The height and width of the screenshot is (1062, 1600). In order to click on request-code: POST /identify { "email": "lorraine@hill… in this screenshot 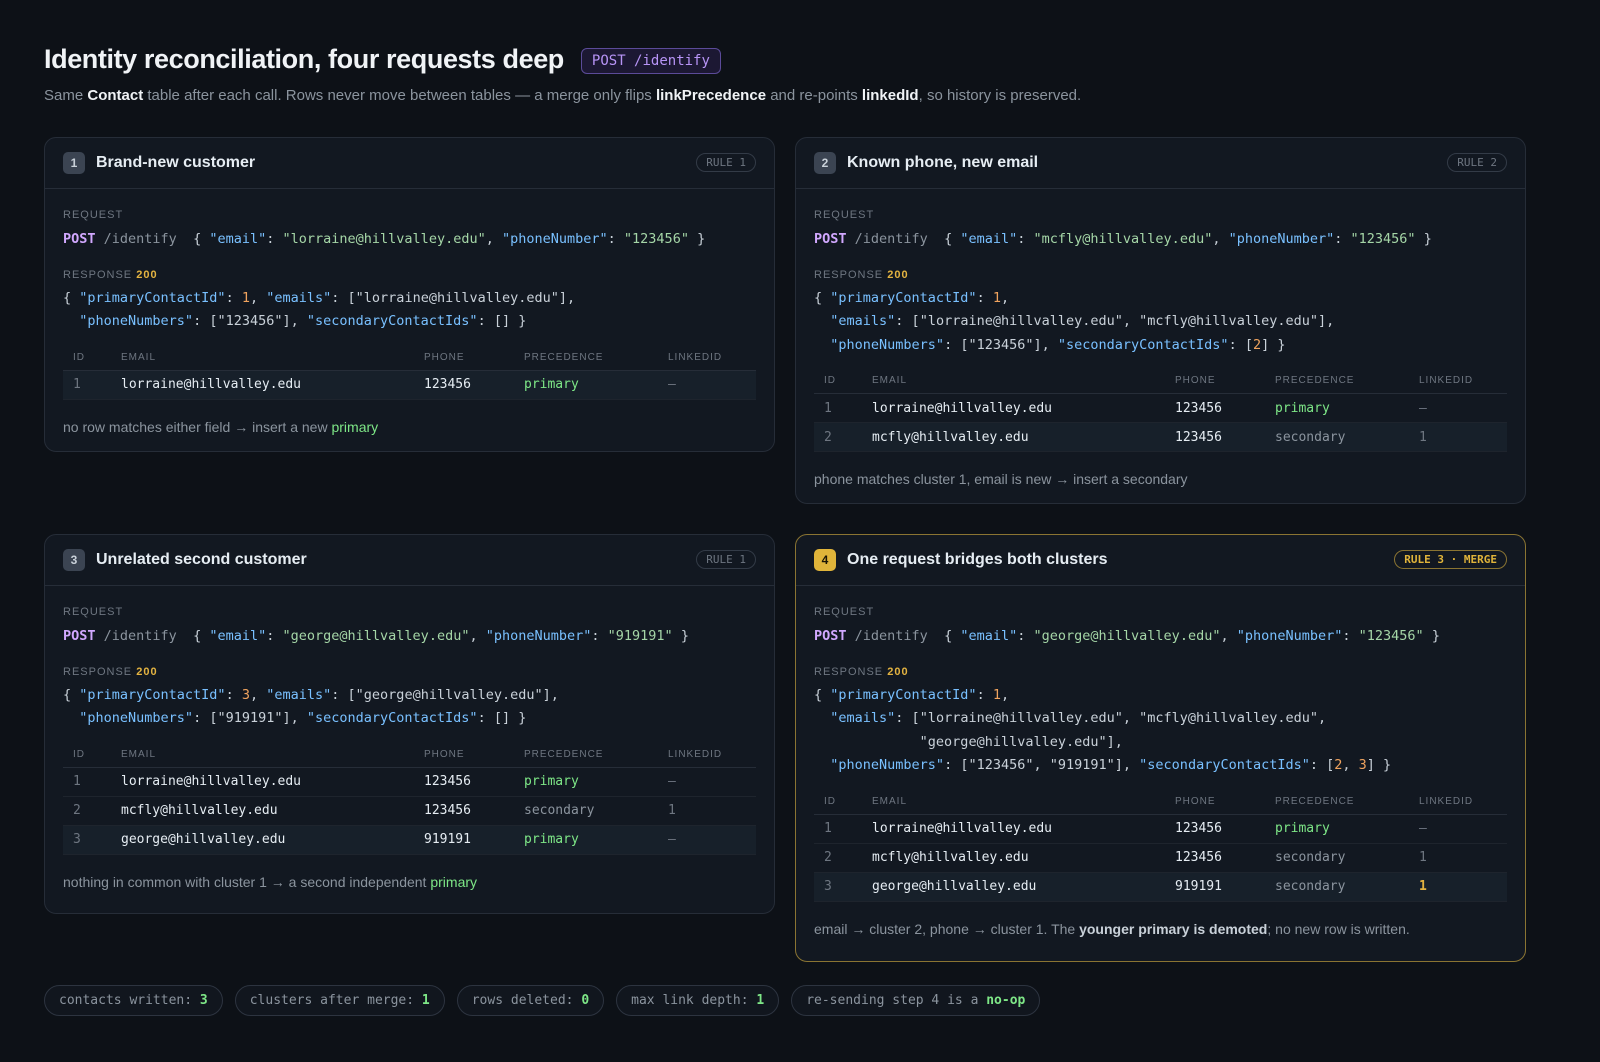, I will do `click(384, 239)`.